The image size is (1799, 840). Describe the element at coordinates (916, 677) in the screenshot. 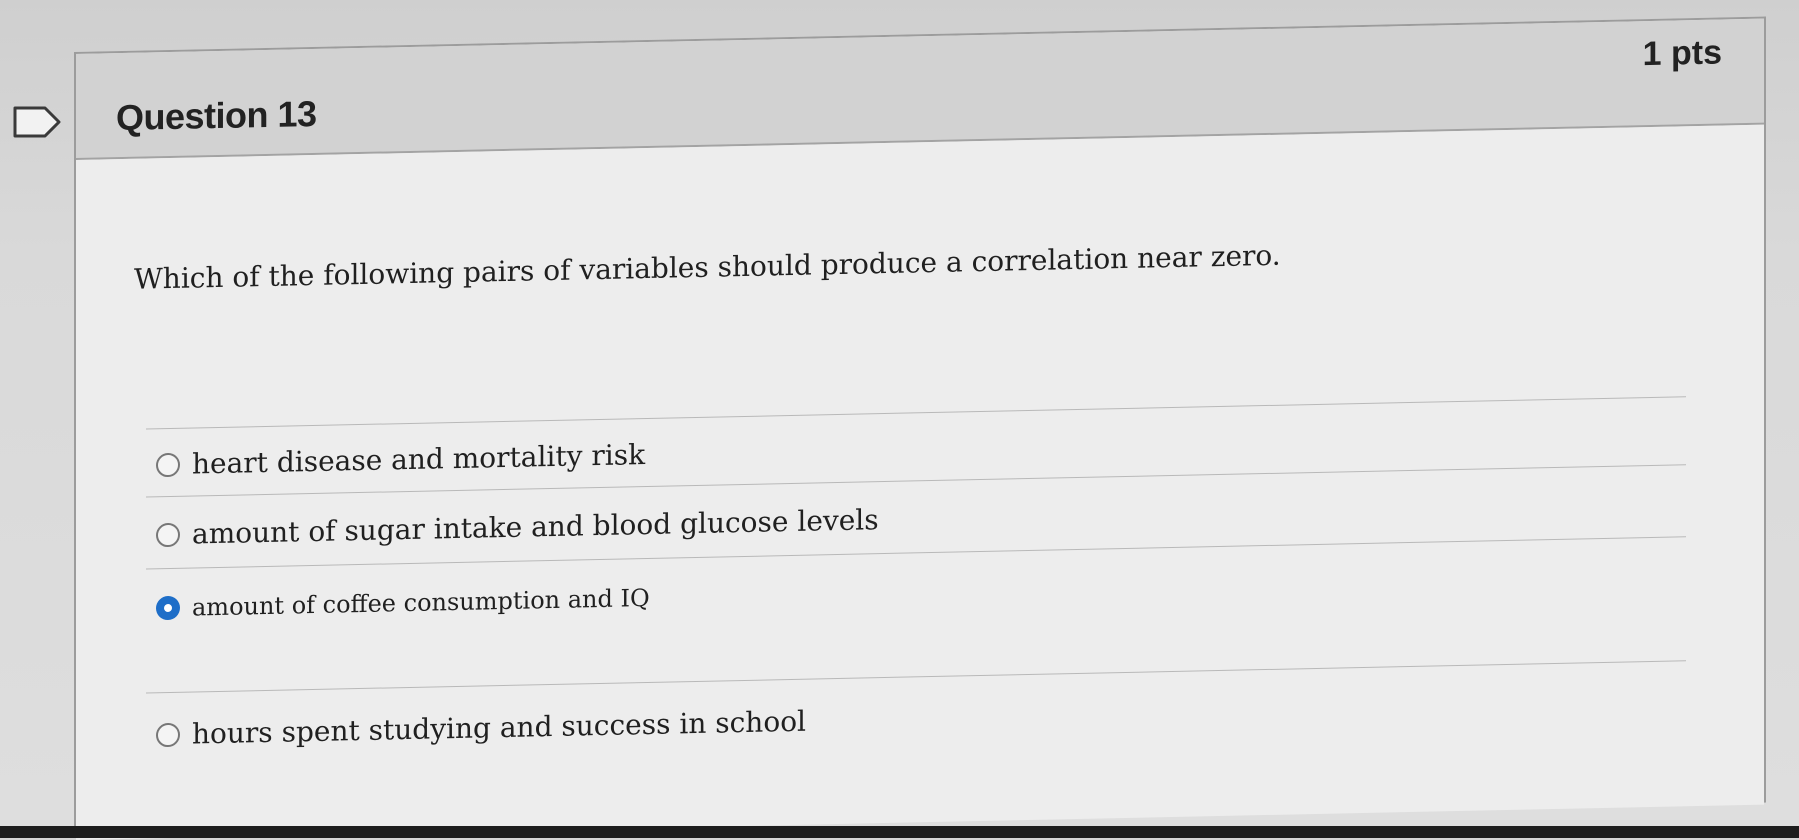

I see `answer-divider` at that location.